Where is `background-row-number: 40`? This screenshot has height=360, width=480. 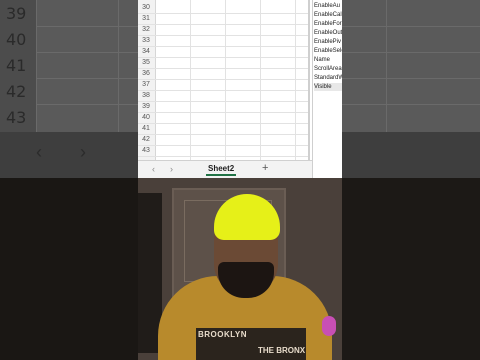 background-row-number: 40 is located at coordinates (16, 39).